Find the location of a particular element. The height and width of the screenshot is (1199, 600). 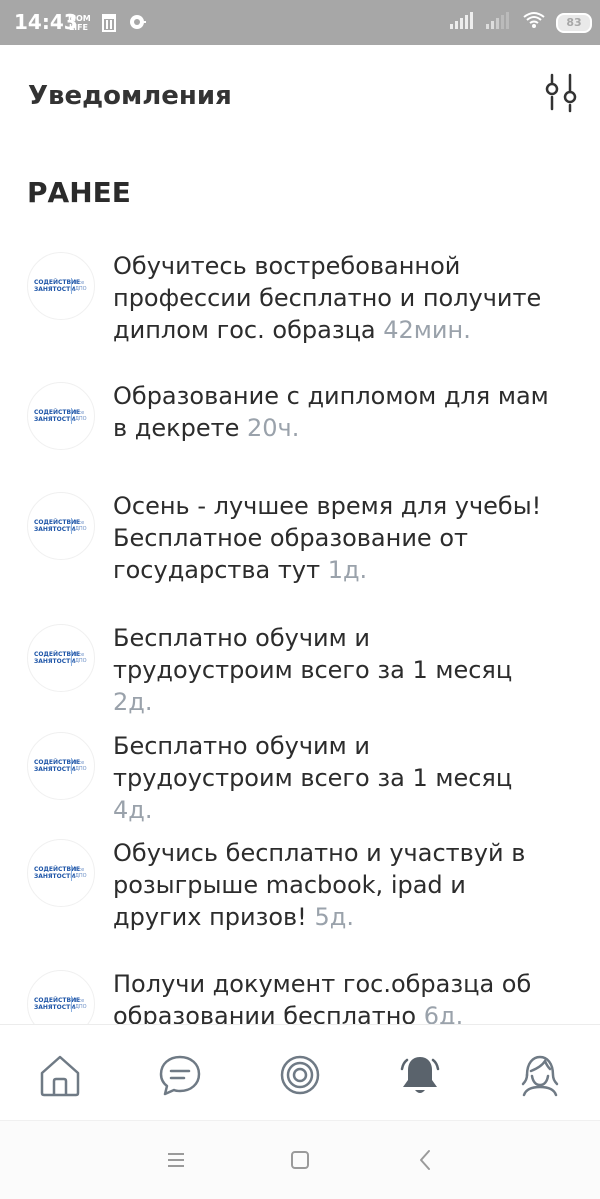

chat-icon is located at coordinates (180, 1075).